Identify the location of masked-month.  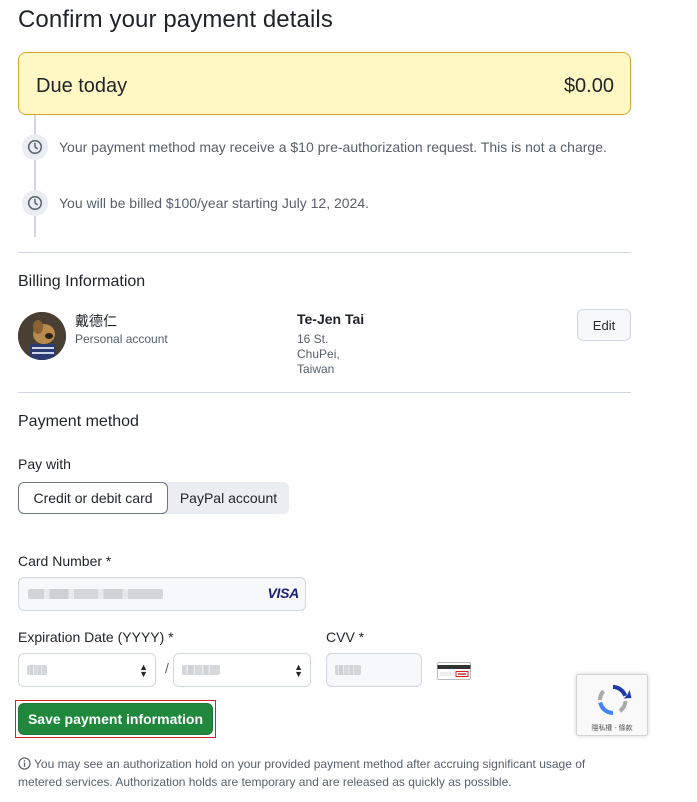
(37, 670).